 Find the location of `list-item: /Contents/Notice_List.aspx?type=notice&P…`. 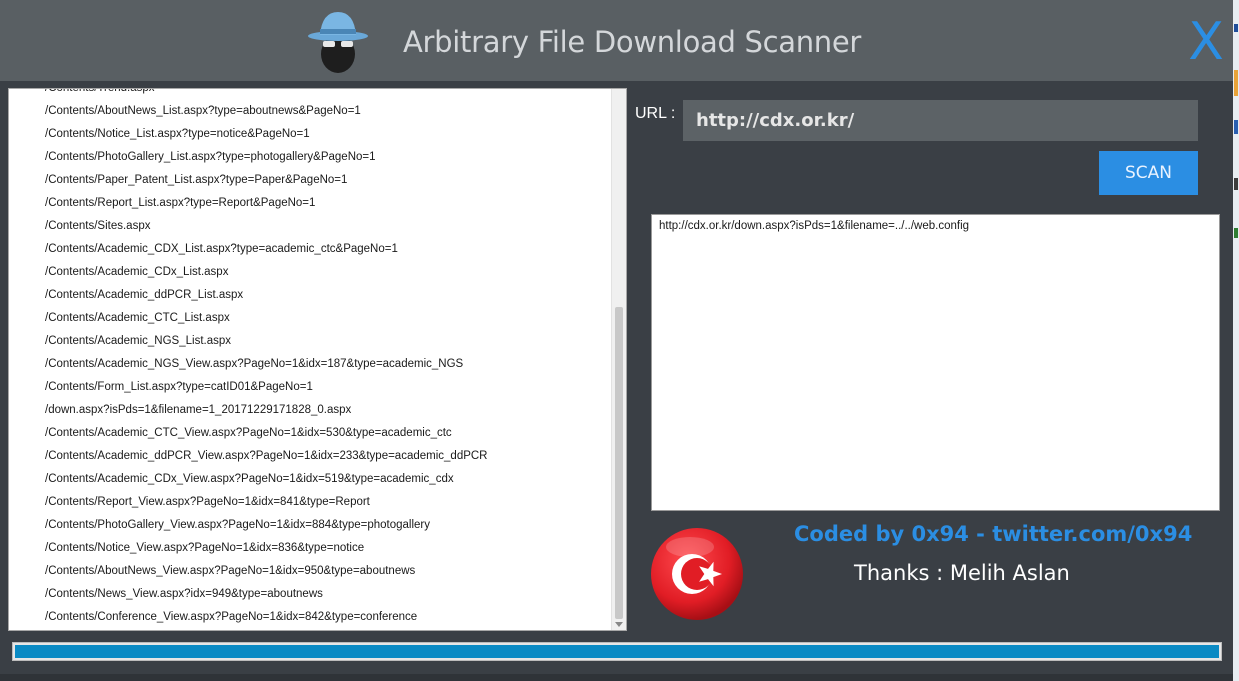

list-item: /Contents/Notice_List.aspx?type=notice&P… is located at coordinates (309, 134).